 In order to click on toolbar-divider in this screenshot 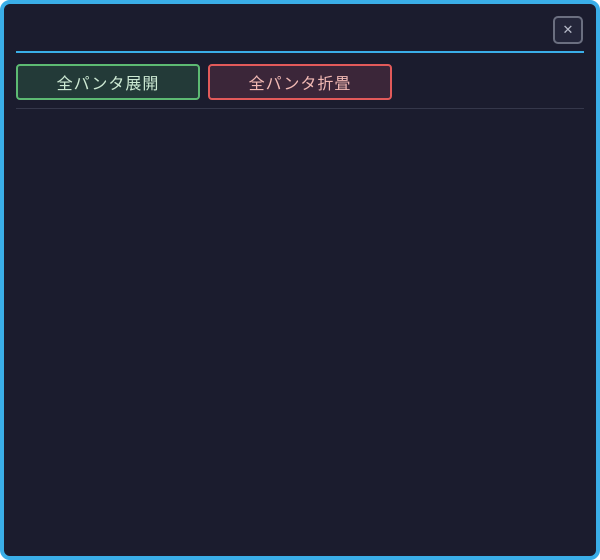, I will do `click(300, 108)`.